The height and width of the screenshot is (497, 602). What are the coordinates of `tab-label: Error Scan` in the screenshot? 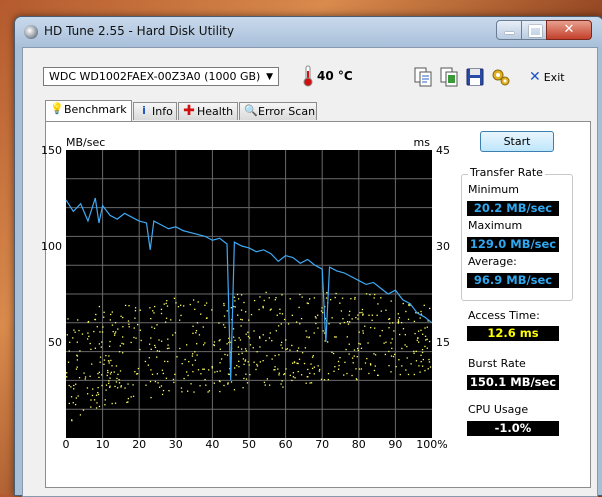 It's located at (287, 111).